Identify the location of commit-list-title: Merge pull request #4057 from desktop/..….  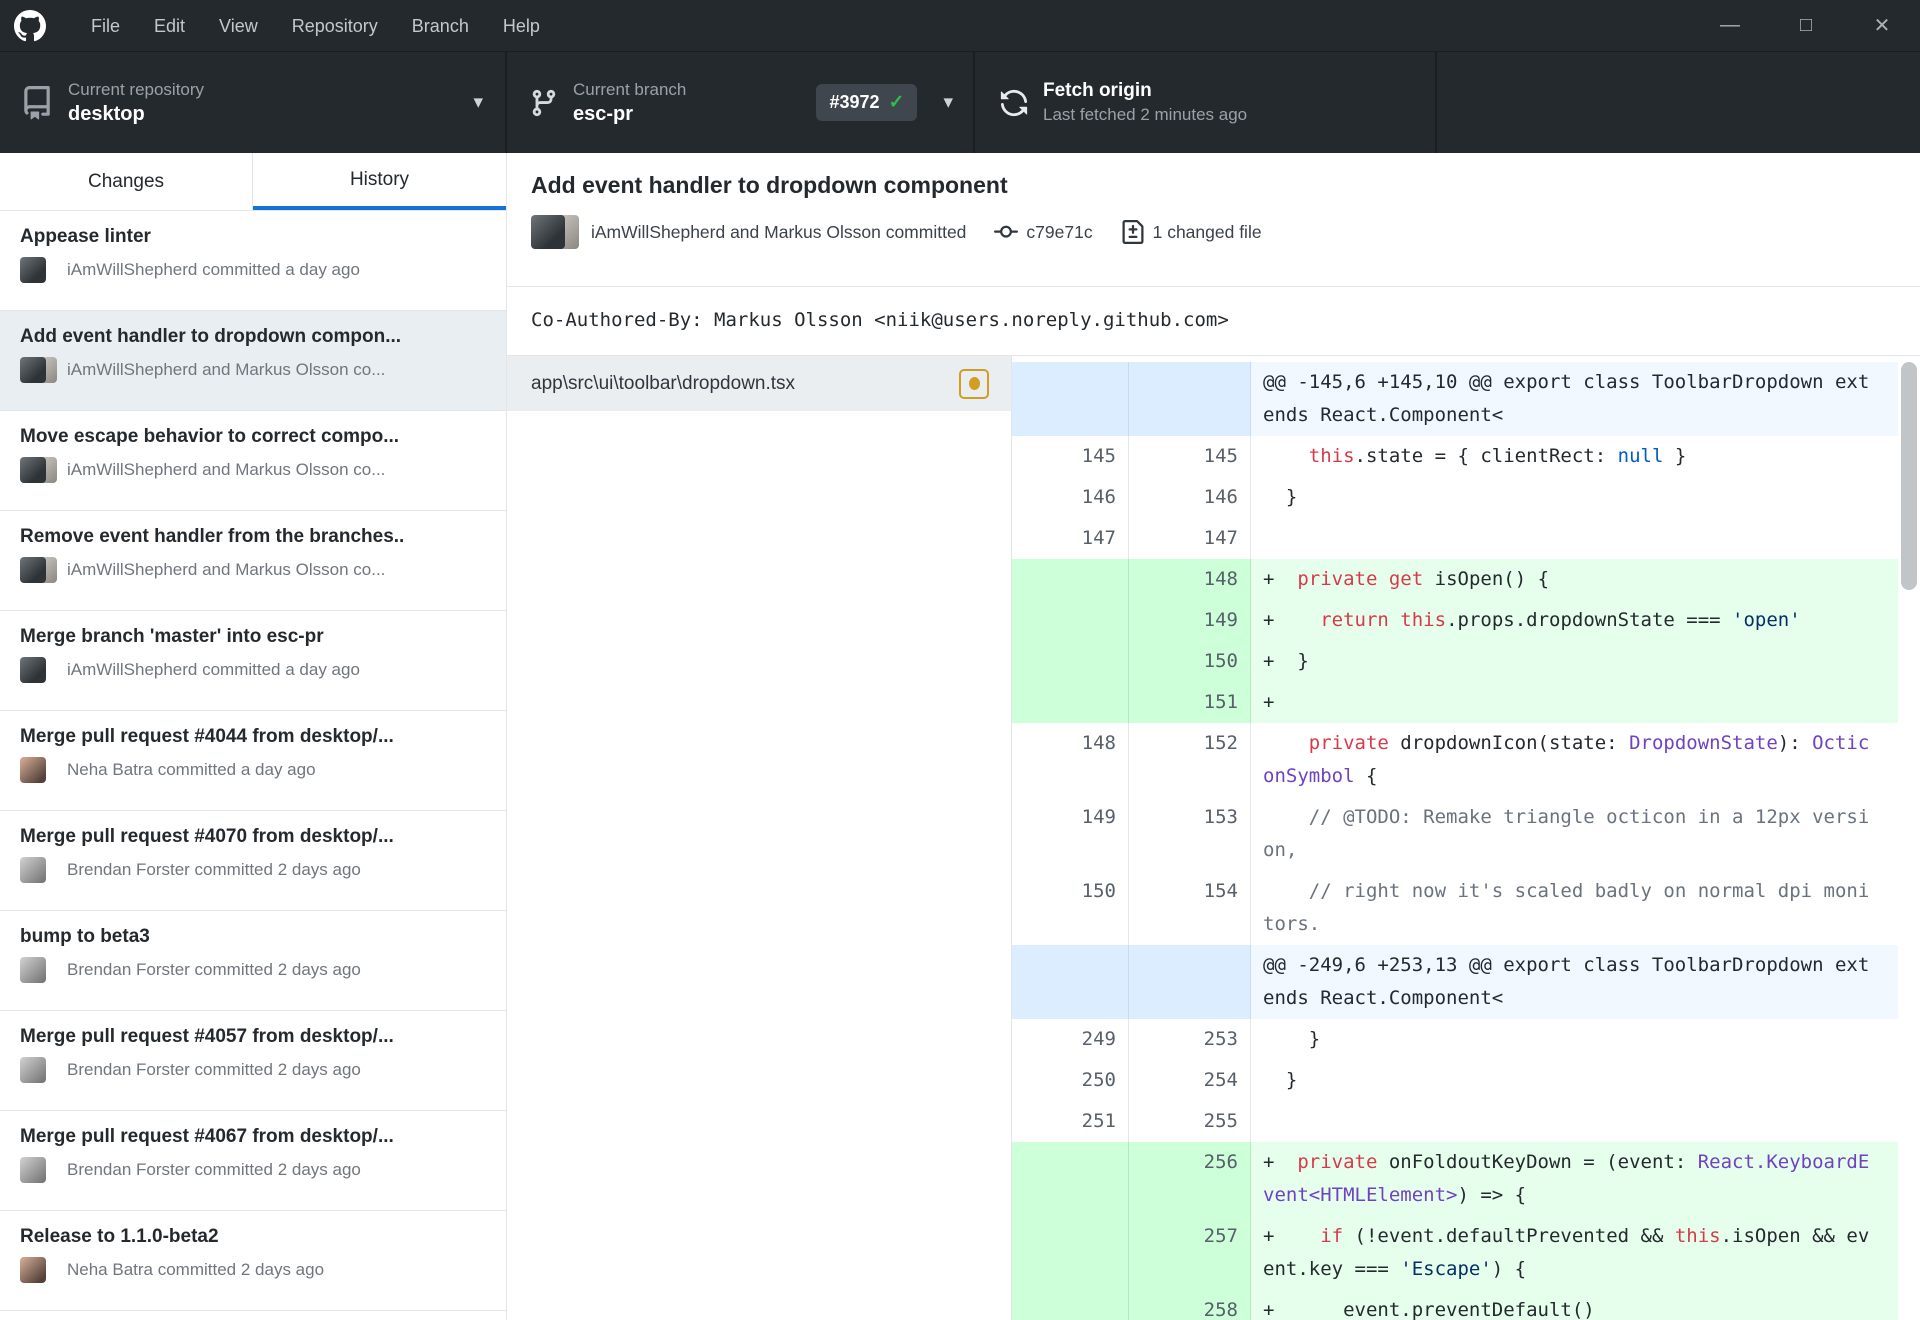
(207, 1036).